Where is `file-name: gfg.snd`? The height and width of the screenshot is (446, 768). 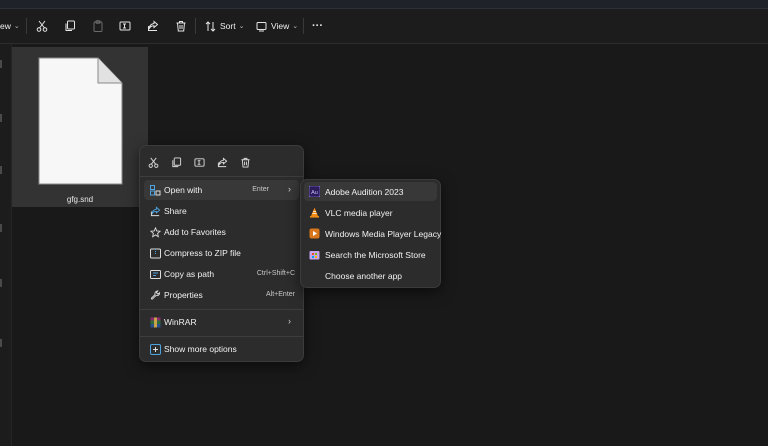 file-name: gfg.snd is located at coordinates (80, 199).